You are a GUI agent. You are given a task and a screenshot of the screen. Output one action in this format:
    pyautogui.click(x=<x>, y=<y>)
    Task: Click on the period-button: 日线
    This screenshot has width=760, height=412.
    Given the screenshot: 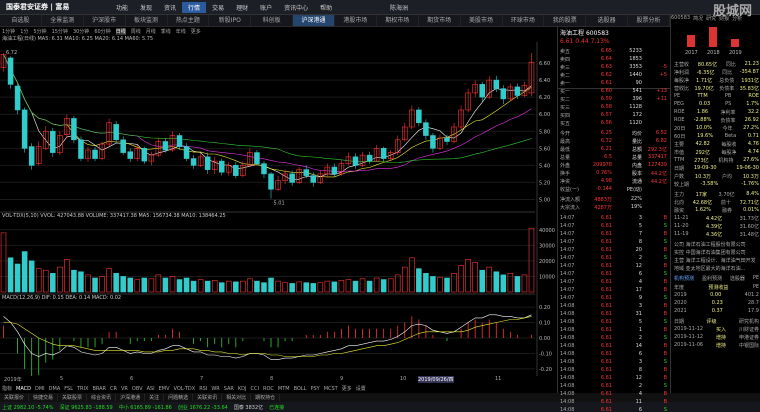 What is the action you would take?
    pyautogui.click(x=120, y=31)
    